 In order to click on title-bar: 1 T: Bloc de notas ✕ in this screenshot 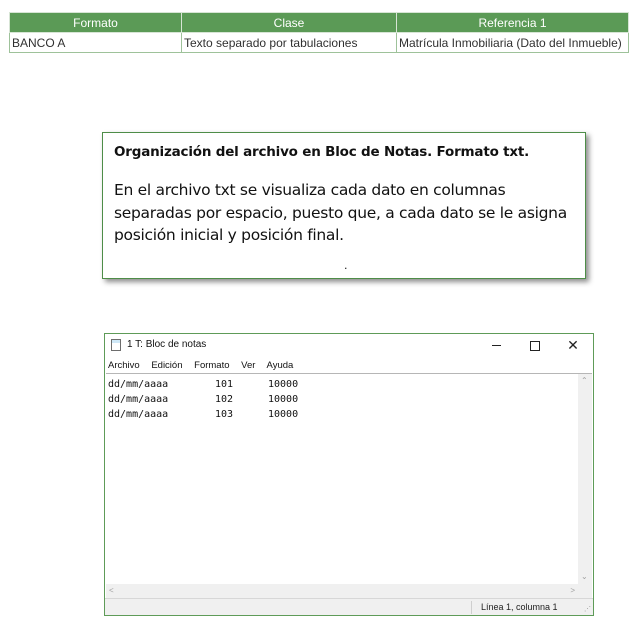, I will do `click(349, 345)`.